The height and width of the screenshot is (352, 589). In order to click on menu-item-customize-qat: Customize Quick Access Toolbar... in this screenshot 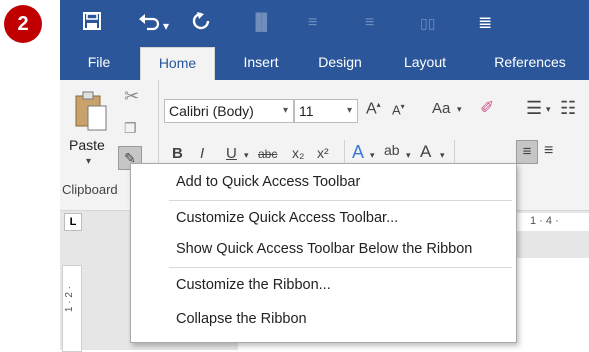, I will do `click(287, 218)`.